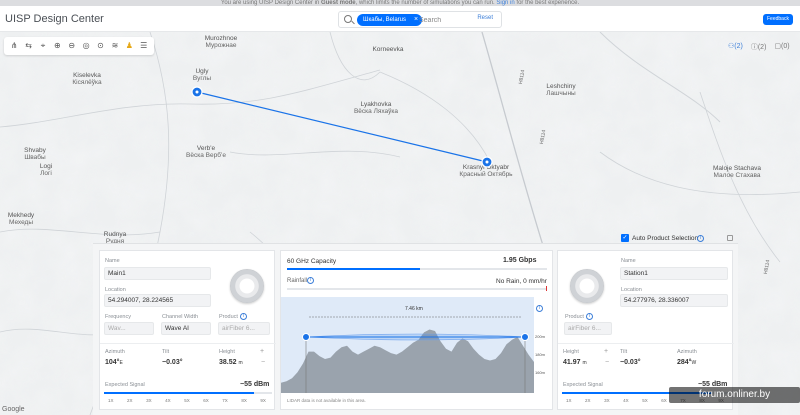 The height and width of the screenshot is (415, 800). Describe the element at coordinates (781, 47) in the screenshot. I see `box-icon: ▢(0)` at that location.